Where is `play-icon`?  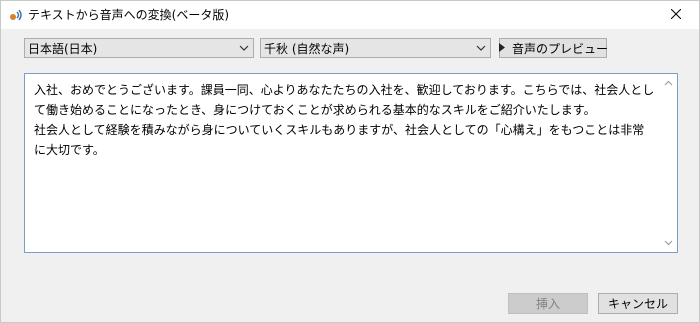 play-icon is located at coordinates (502, 48).